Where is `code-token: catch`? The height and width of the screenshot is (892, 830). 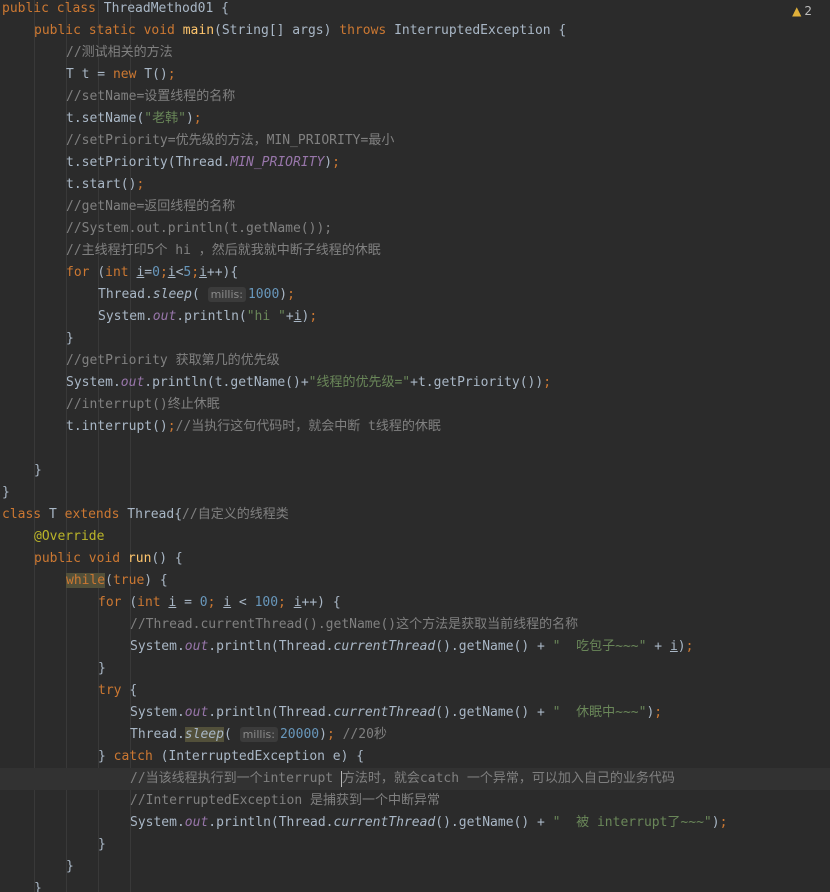 code-token: catch is located at coordinates (137, 756).